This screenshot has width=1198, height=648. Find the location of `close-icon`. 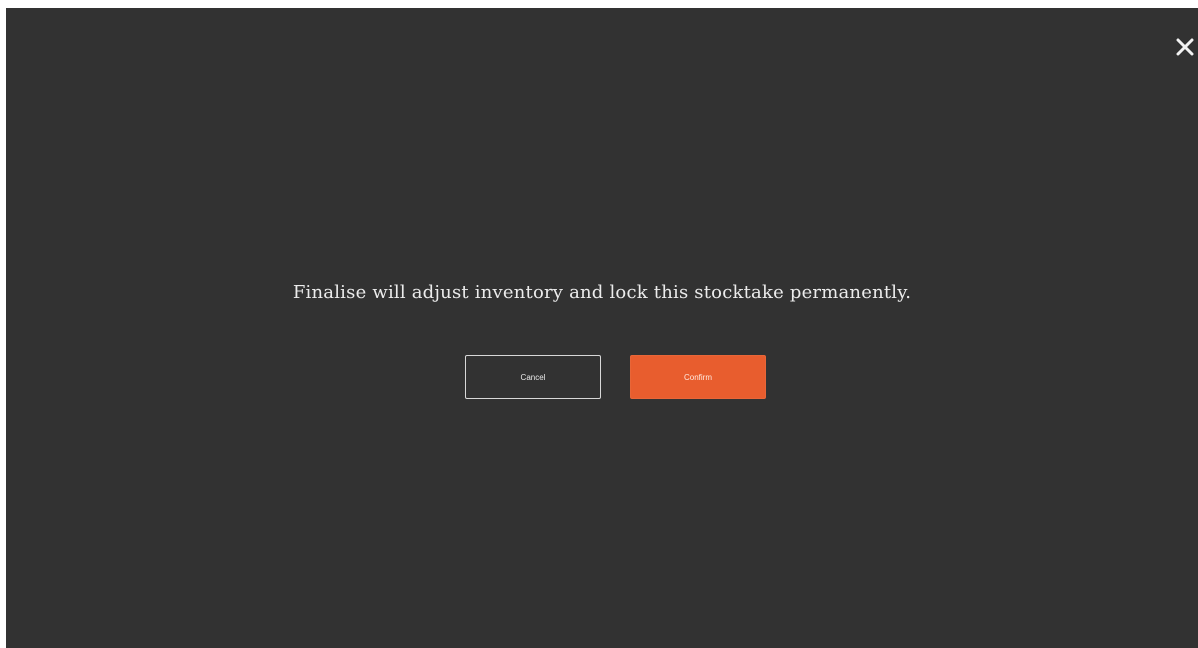

close-icon is located at coordinates (1185, 47).